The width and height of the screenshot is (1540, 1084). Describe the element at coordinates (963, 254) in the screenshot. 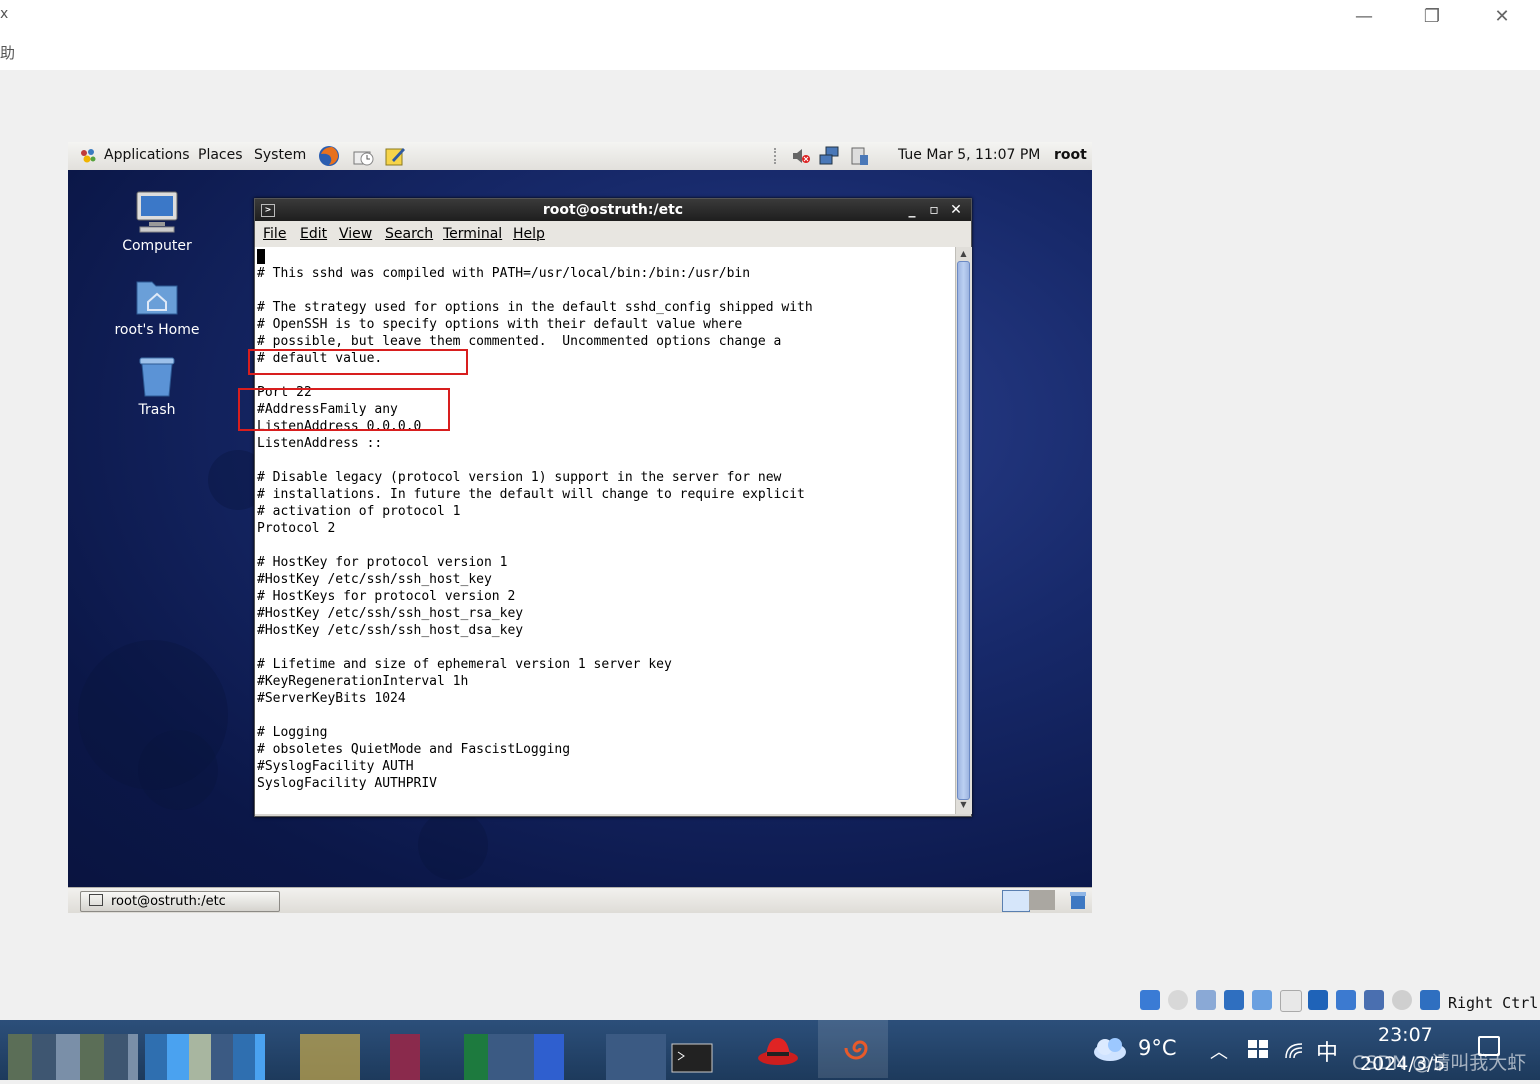

I see `scroll-up-icon: ▲` at that location.